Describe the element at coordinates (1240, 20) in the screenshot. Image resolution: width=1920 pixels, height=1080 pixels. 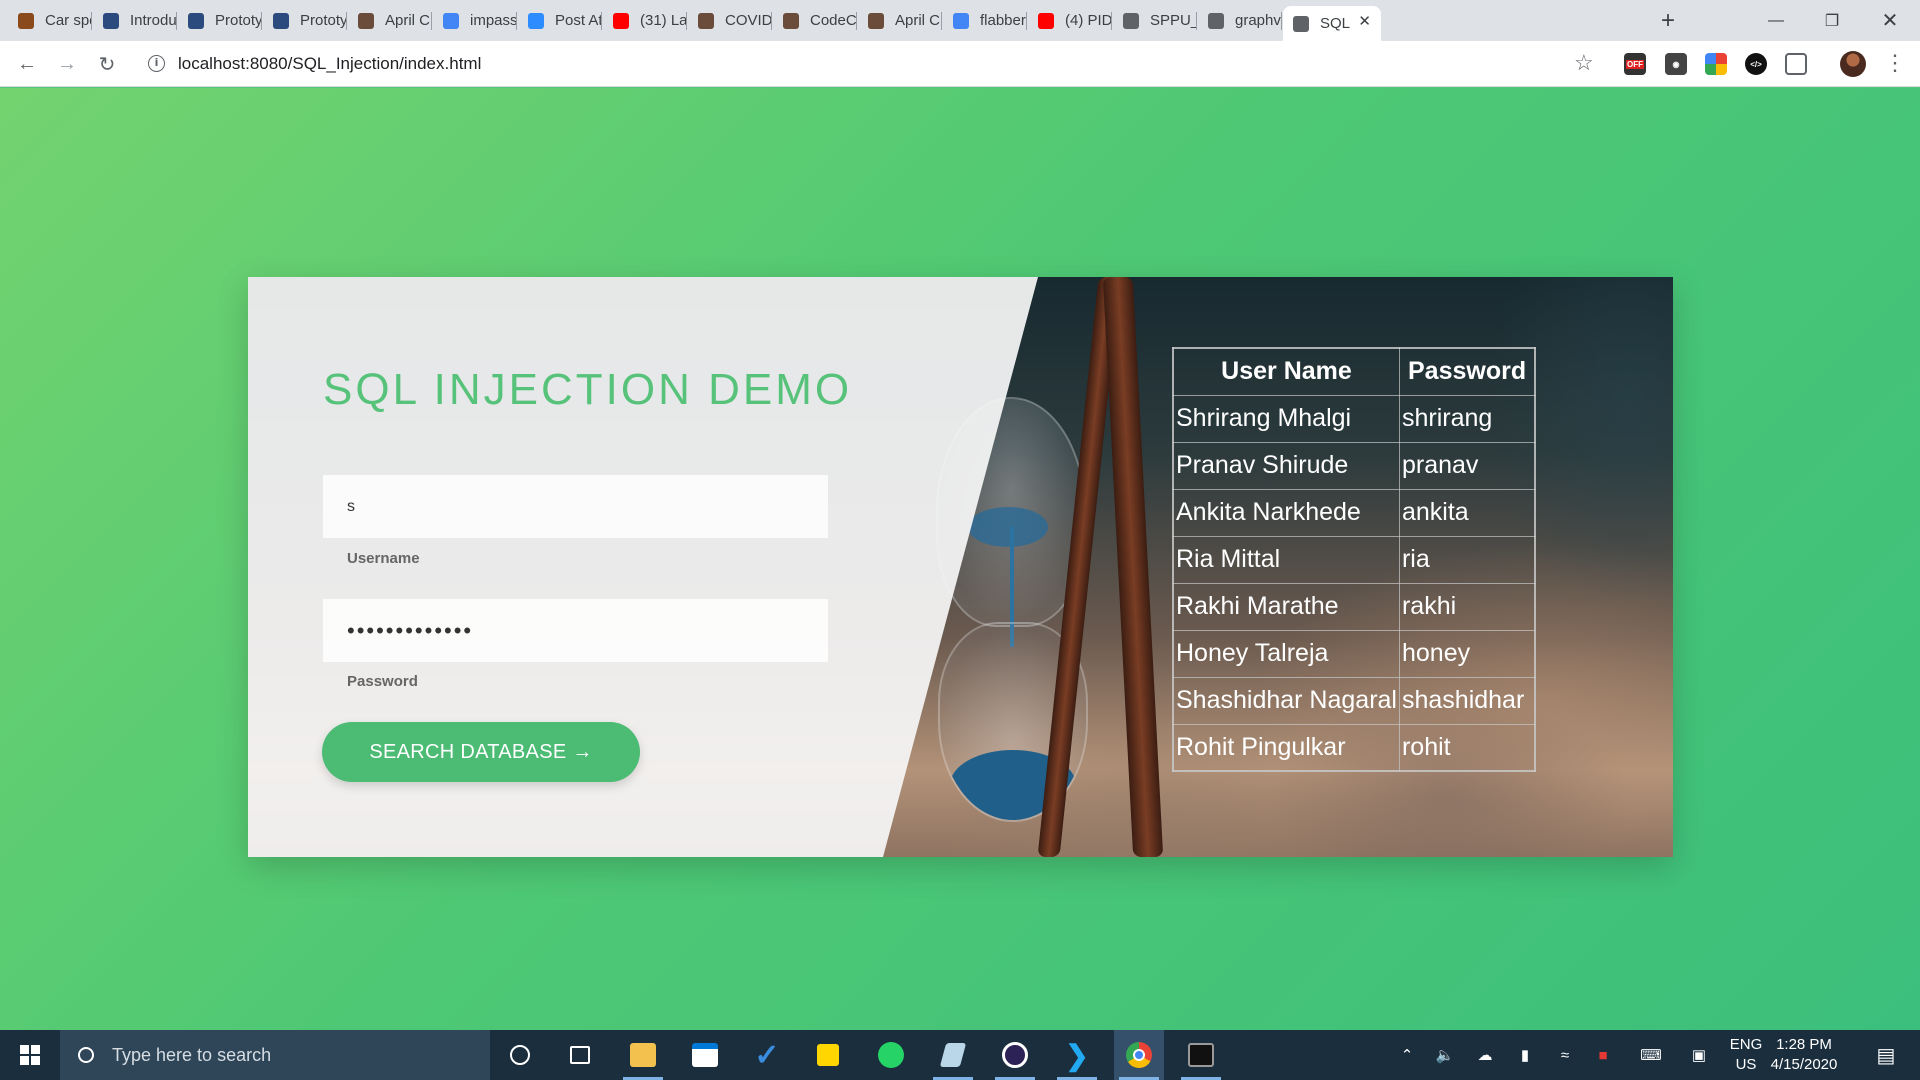
I see `tab-14: graphvi` at that location.